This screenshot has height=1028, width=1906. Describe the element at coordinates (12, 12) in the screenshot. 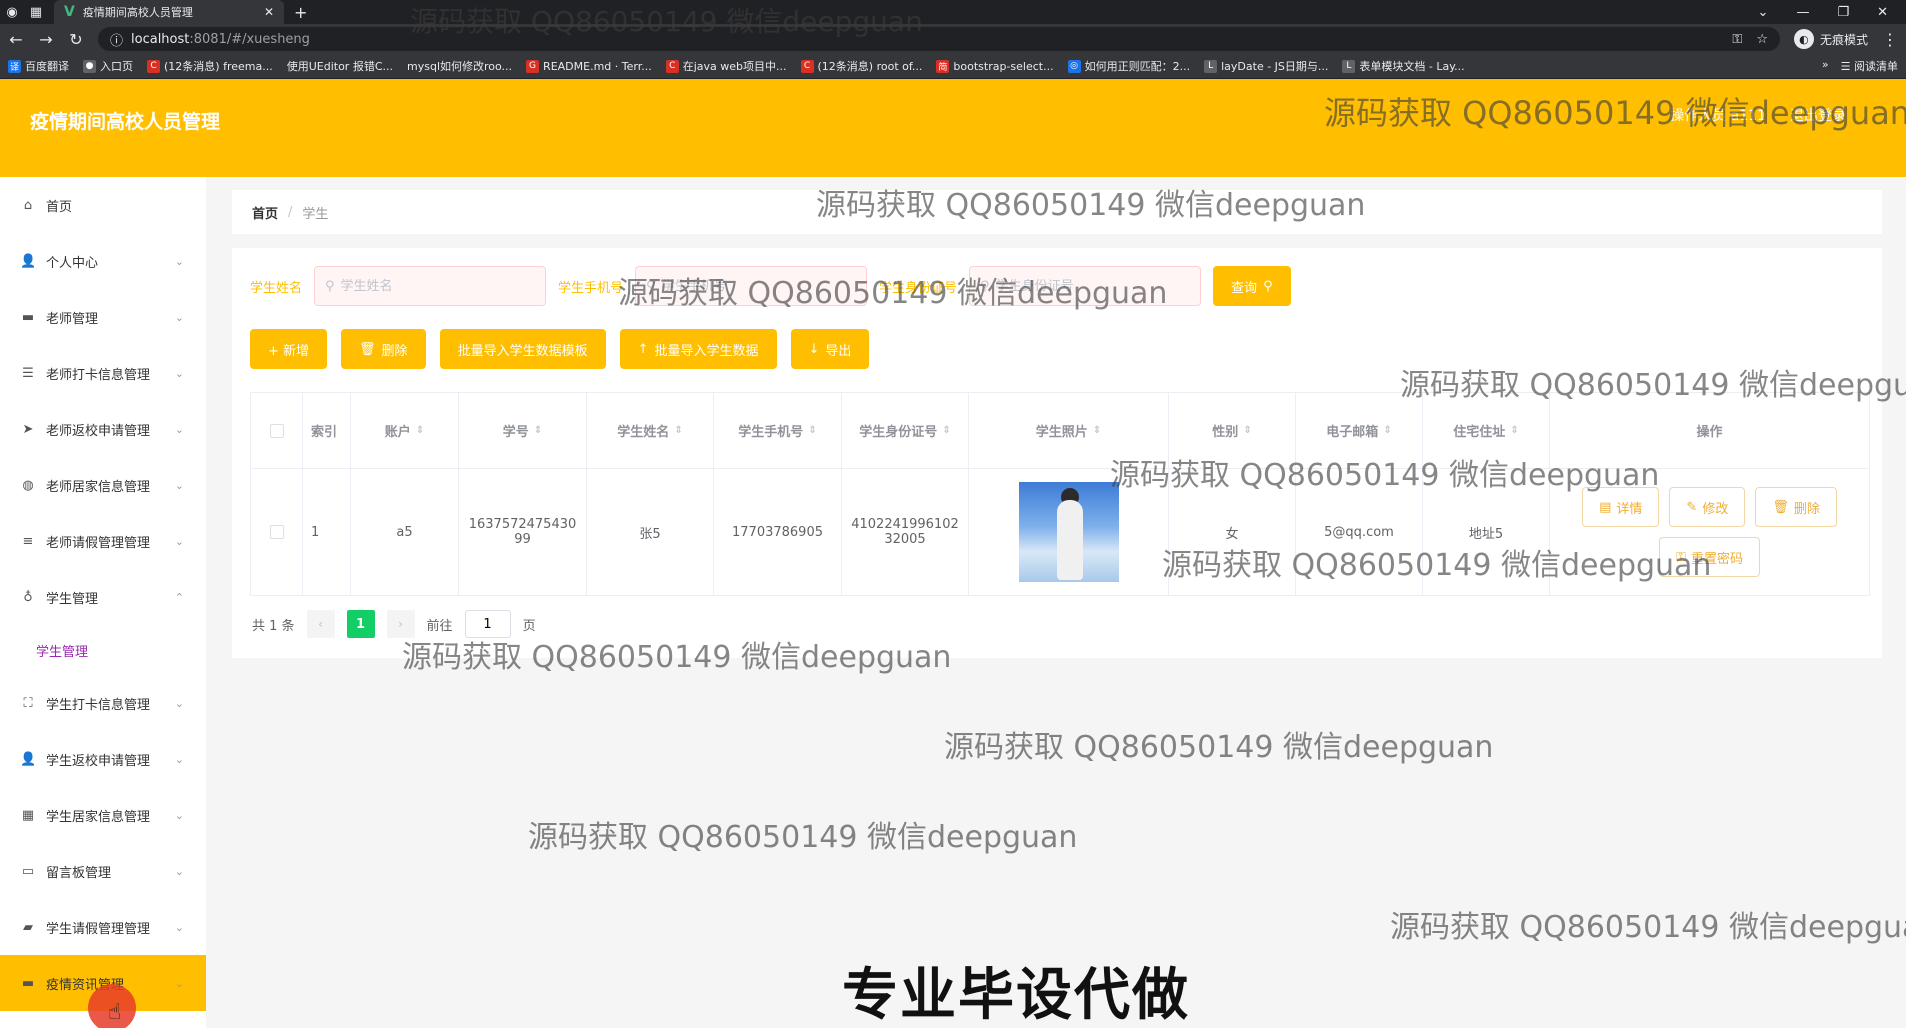

I see `chrome-menu-icon: ◉` at that location.